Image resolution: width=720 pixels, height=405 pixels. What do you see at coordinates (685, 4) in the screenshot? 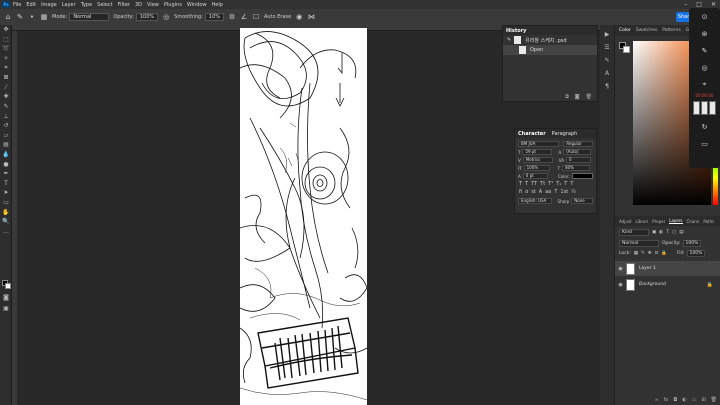
I see `minimize-icon: –` at bounding box center [685, 4].